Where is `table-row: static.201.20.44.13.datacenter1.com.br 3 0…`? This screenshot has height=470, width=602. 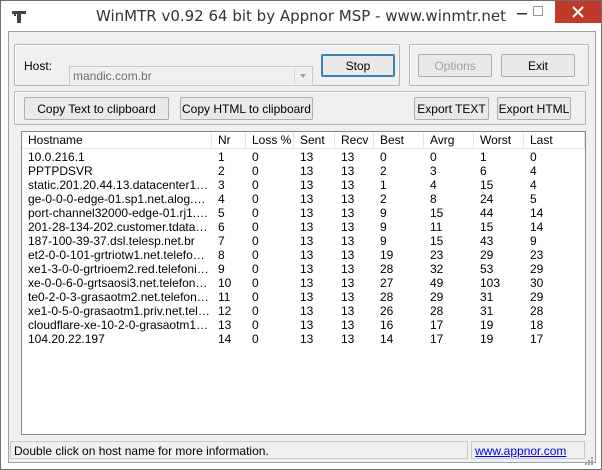 table-row: static.201.20.44.13.datacenter1.com.br 3 0… is located at coordinates (303, 185).